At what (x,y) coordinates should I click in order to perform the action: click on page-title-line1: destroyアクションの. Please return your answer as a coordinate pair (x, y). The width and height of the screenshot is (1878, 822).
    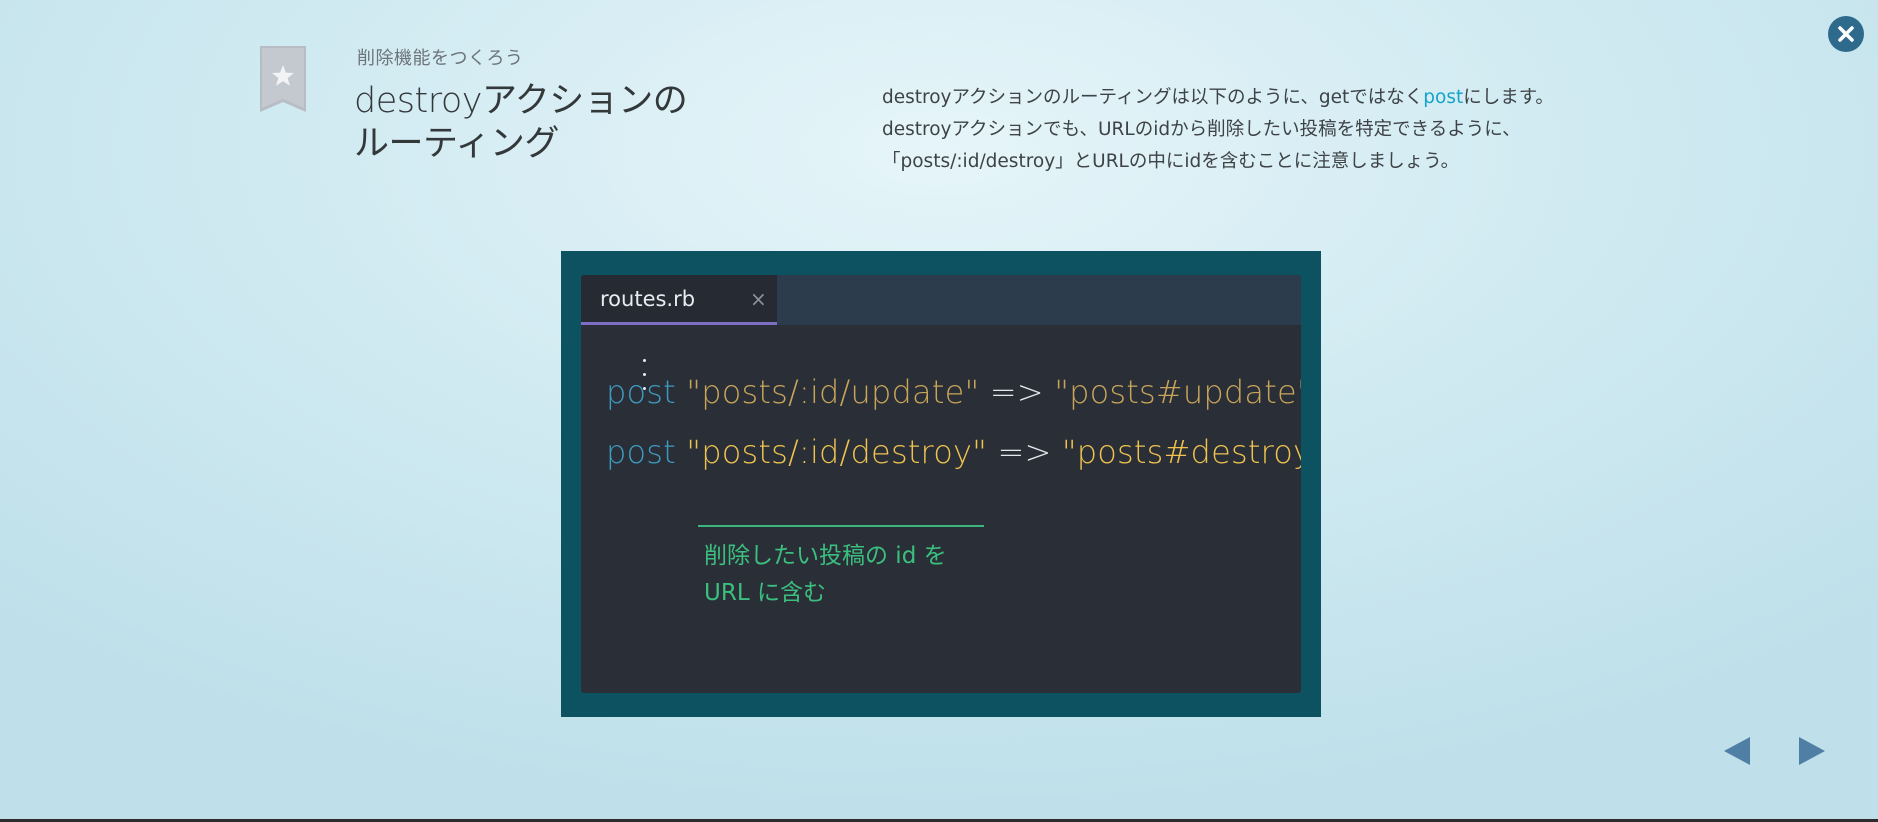
    Looking at the image, I should click on (521, 101).